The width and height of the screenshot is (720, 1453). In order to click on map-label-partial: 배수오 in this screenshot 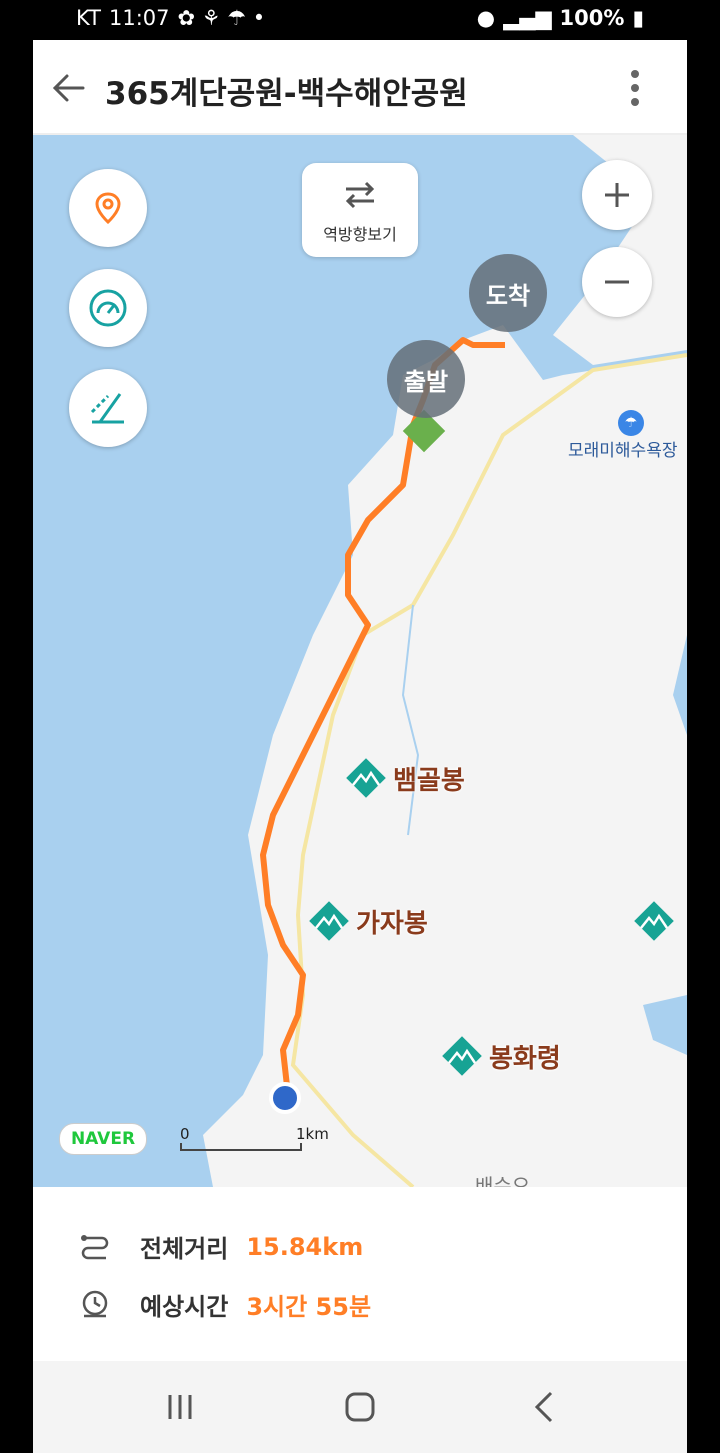, I will do `click(503, 1180)`.